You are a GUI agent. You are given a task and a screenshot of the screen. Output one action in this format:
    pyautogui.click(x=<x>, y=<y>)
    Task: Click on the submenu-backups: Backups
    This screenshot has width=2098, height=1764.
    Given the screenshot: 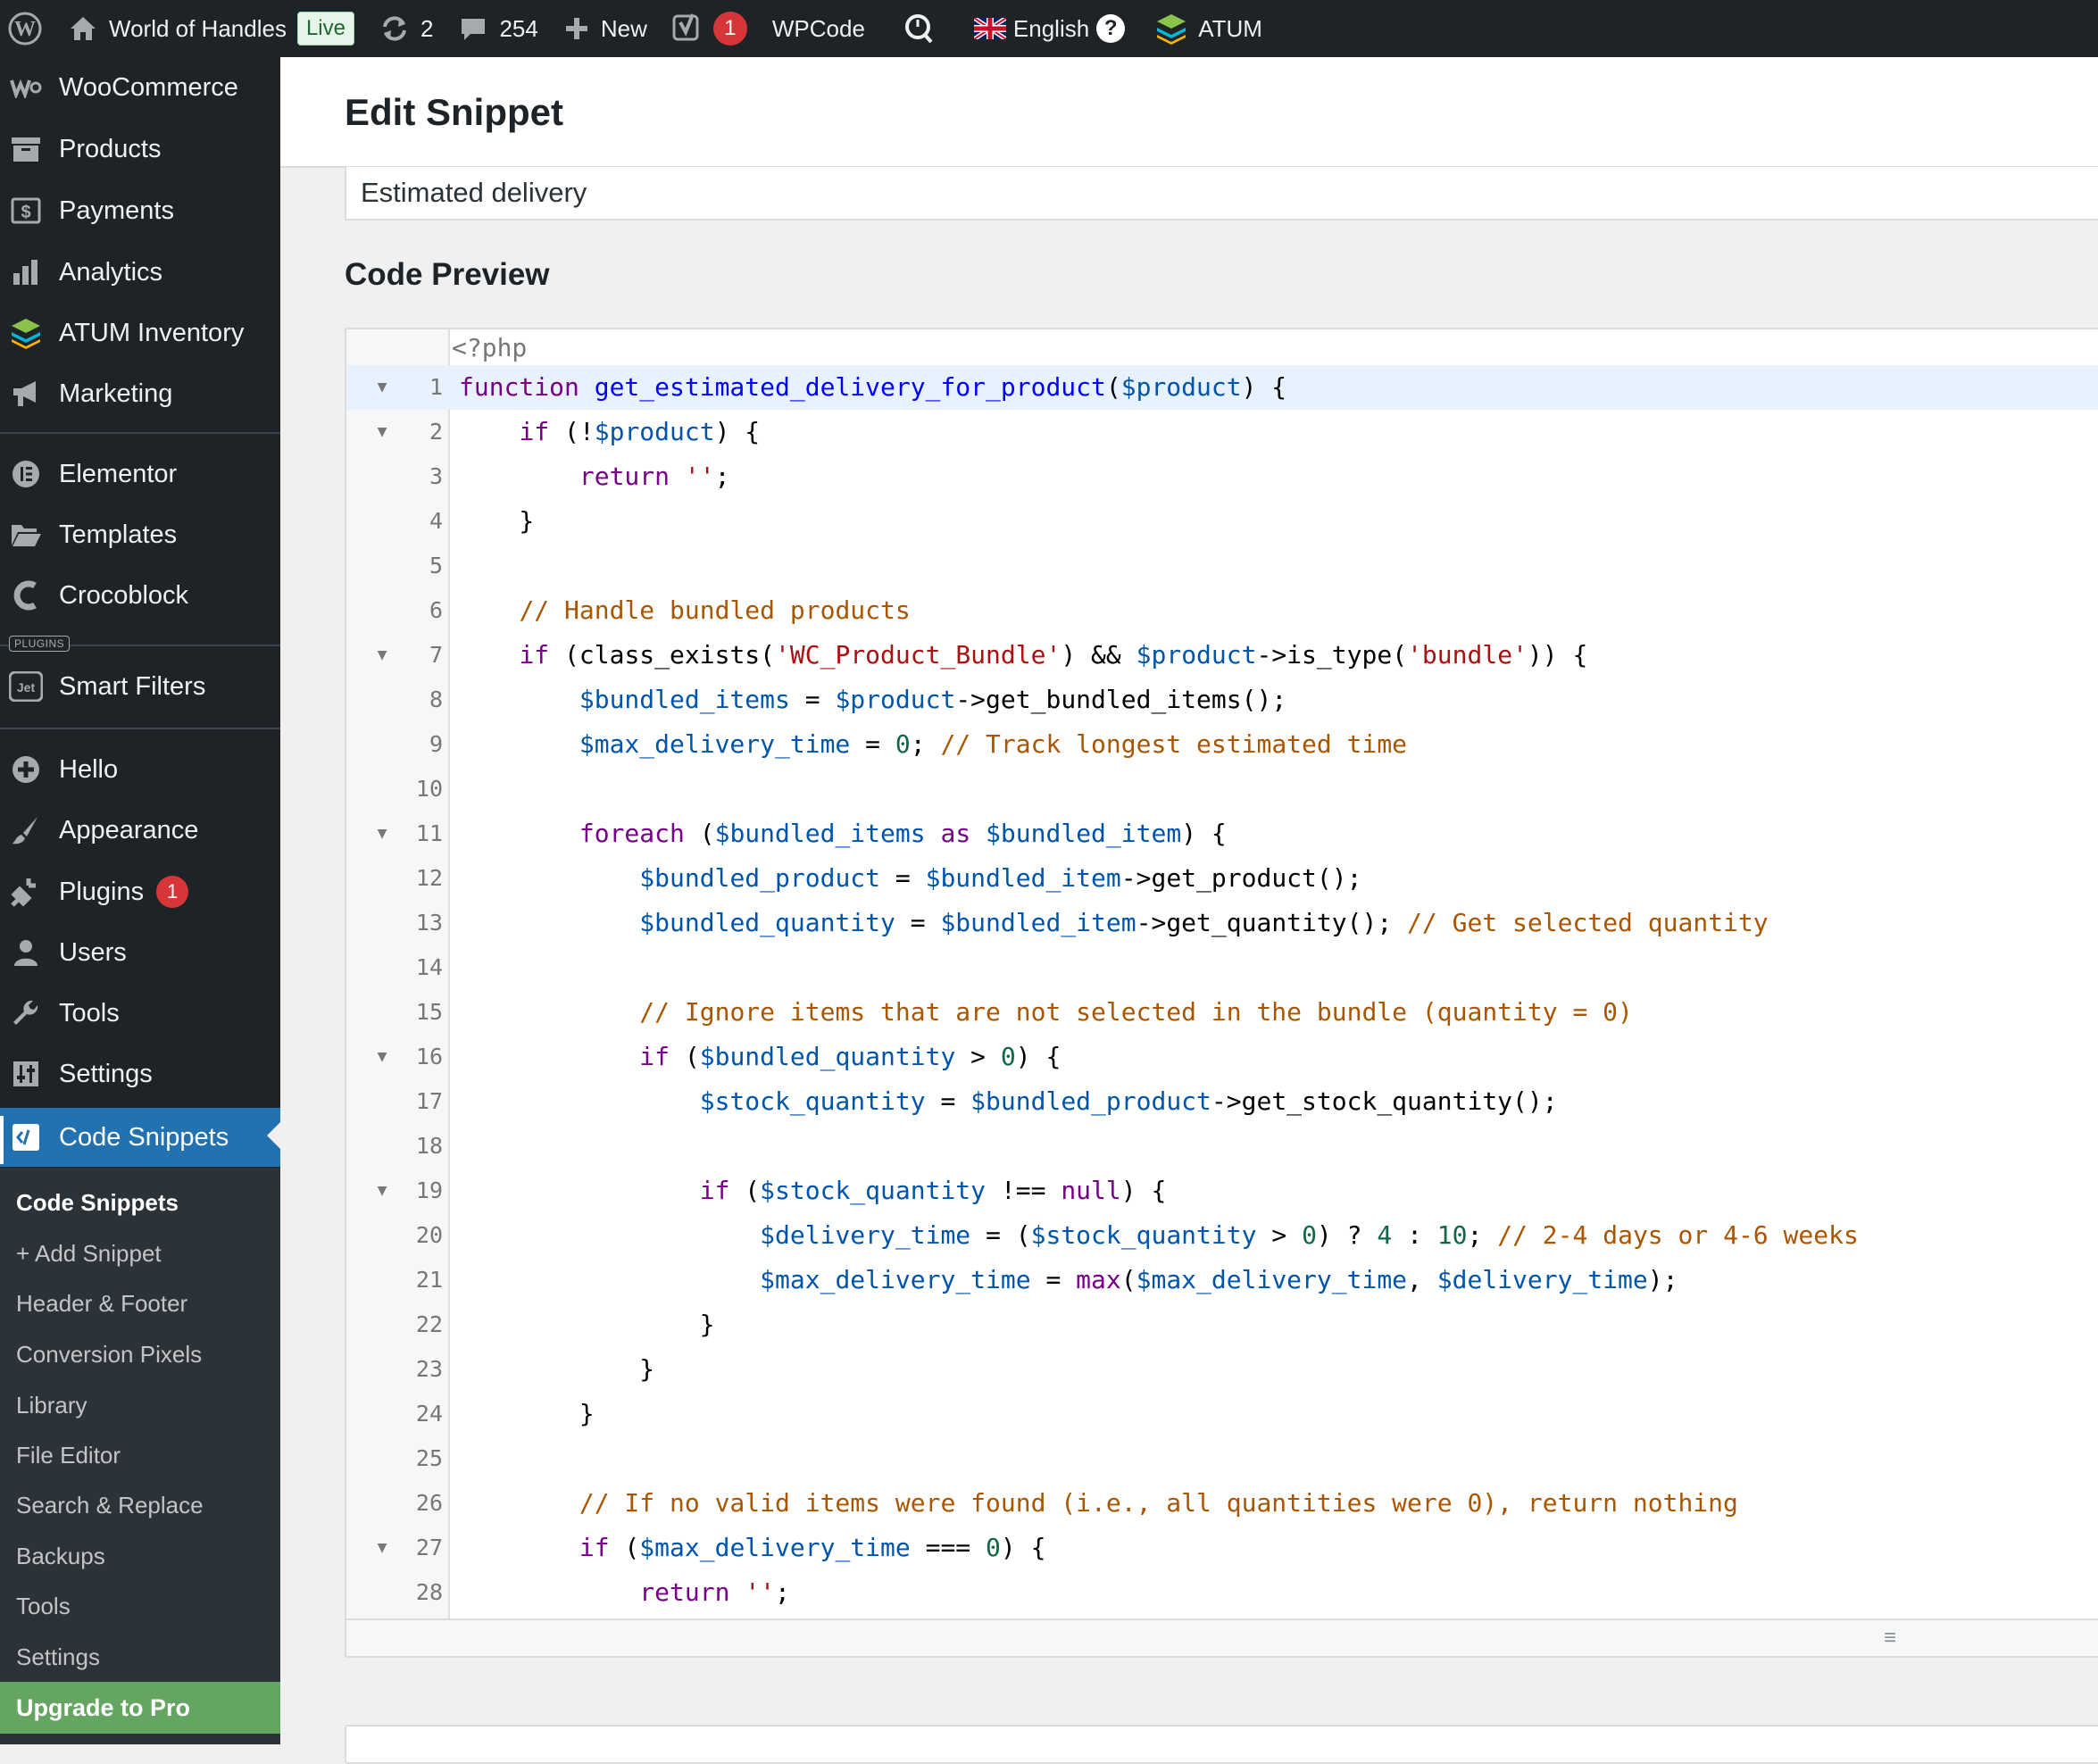 What is the action you would take?
    pyautogui.click(x=60, y=1556)
    